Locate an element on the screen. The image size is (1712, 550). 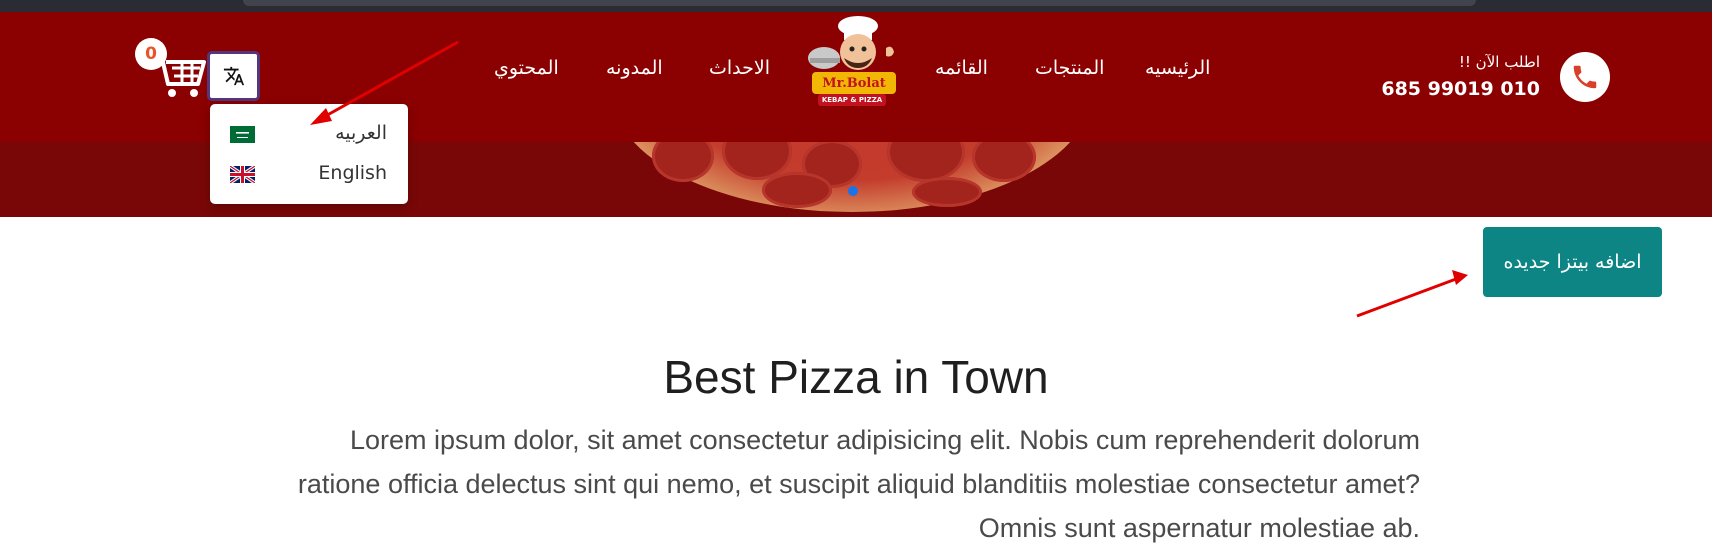
site-logo: Mr.Bolat KEBAP & PIZZA is located at coordinates (852, 61).